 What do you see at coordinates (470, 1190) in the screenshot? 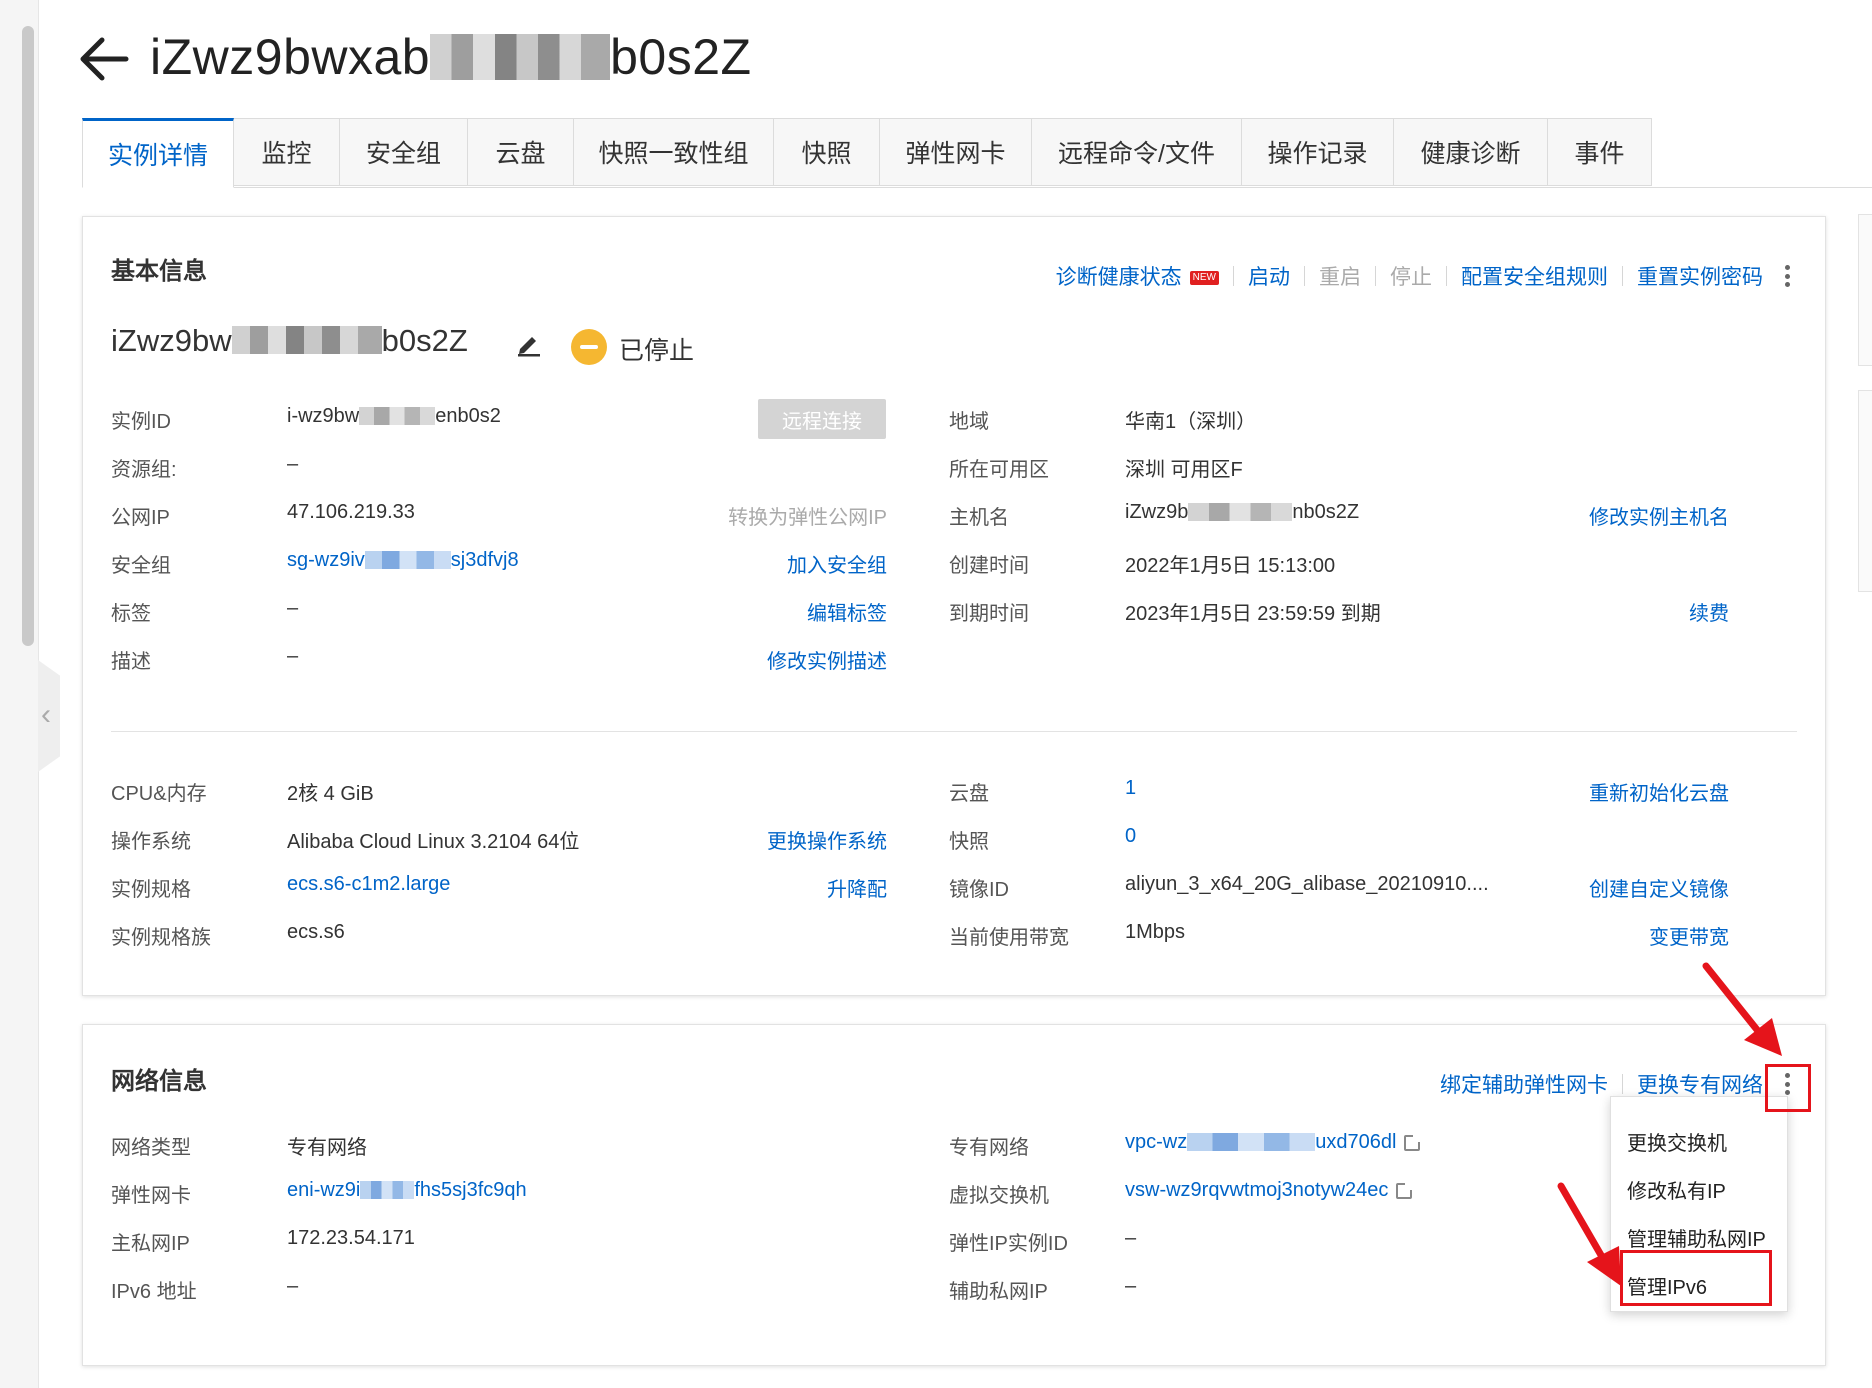
I see `eni-suffix: fhs5sj3fc9qh` at bounding box center [470, 1190].